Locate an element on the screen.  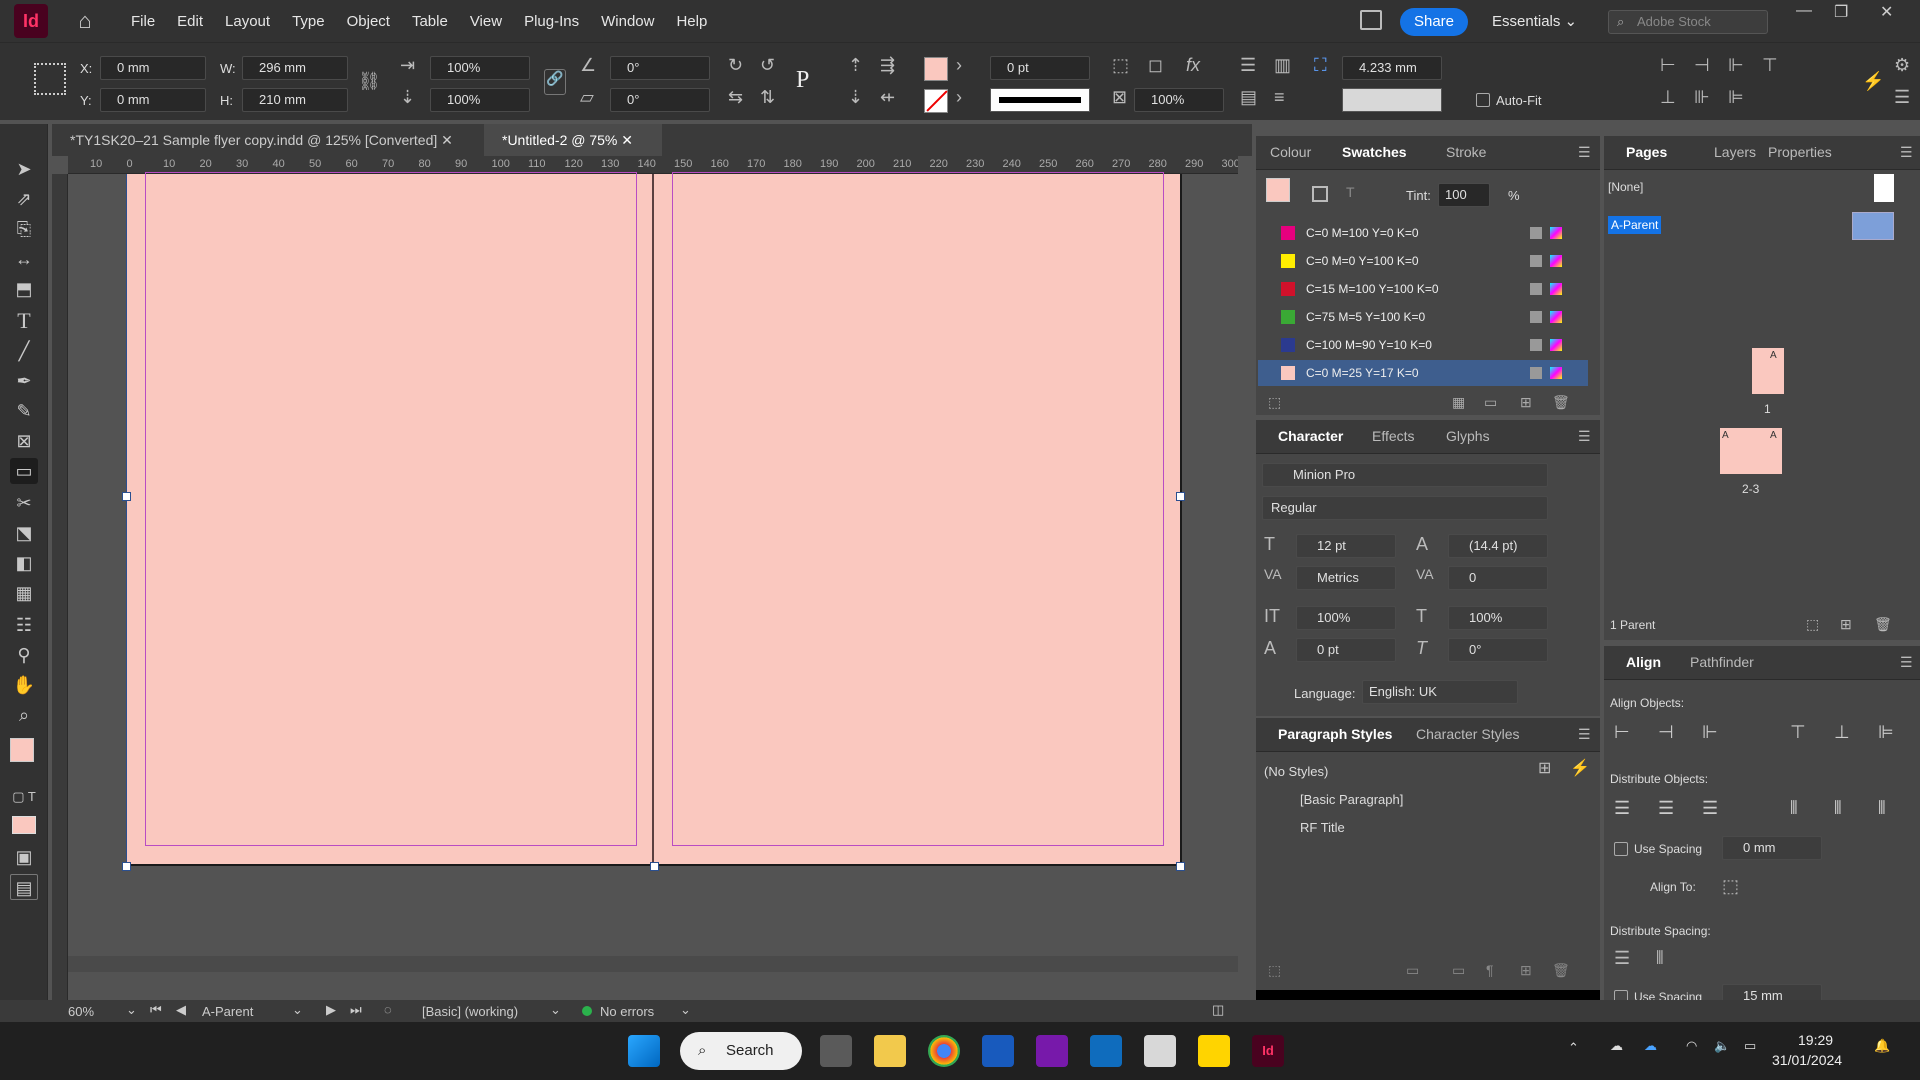
swatch-item: C=75 M=5 Y=100 K=0 is located at coordinates (1423, 317).